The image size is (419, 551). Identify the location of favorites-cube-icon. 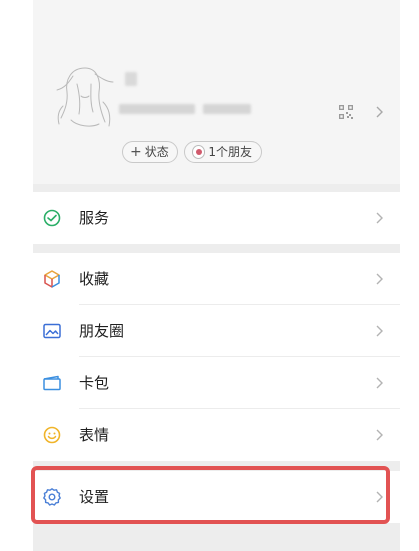
(52, 279).